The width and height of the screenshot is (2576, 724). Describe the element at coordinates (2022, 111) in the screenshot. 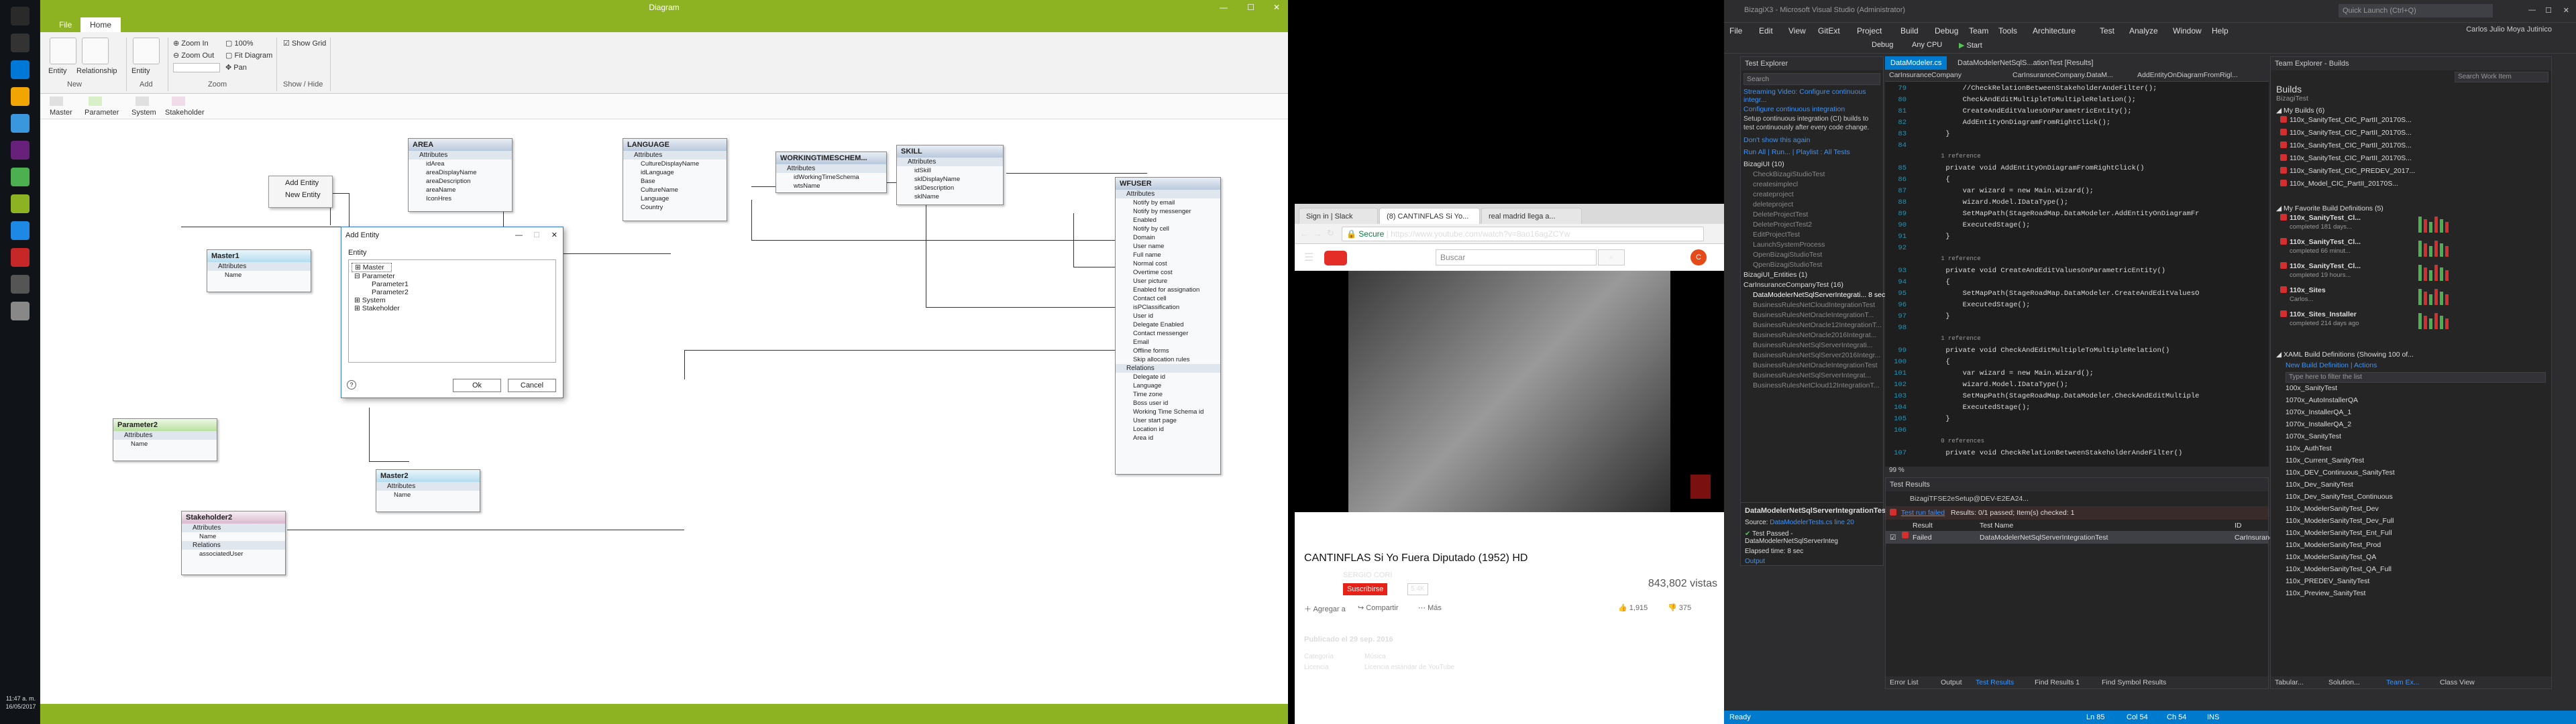

I see `code-line: CreateAndEditValuesOnParametricEntity();` at that location.